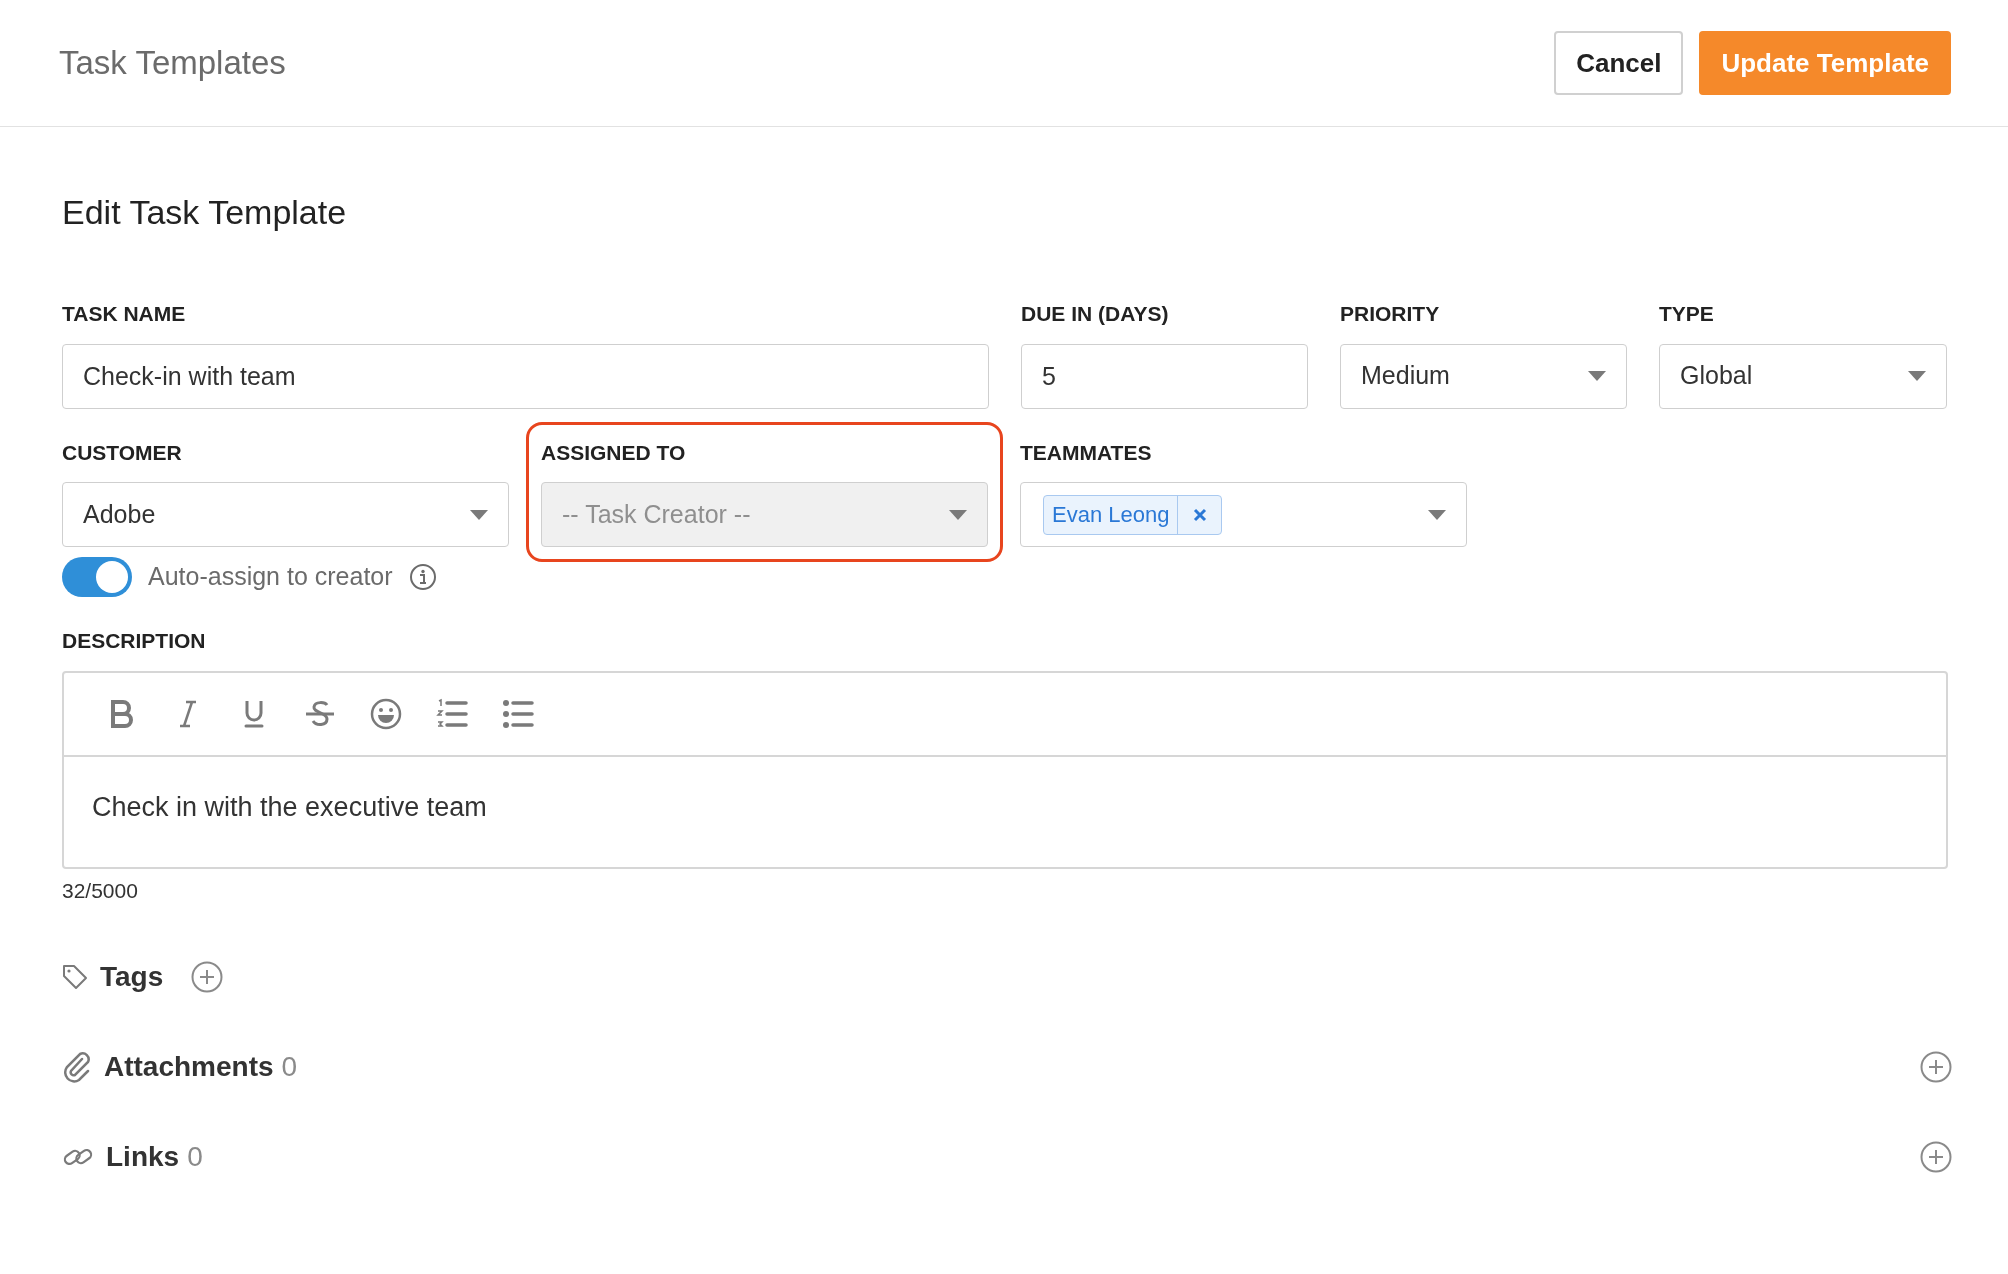 Image resolution: width=2008 pixels, height=1274 pixels. What do you see at coordinates (1005, 769) in the screenshot?
I see `description-editor: Check in with the executive team` at bounding box center [1005, 769].